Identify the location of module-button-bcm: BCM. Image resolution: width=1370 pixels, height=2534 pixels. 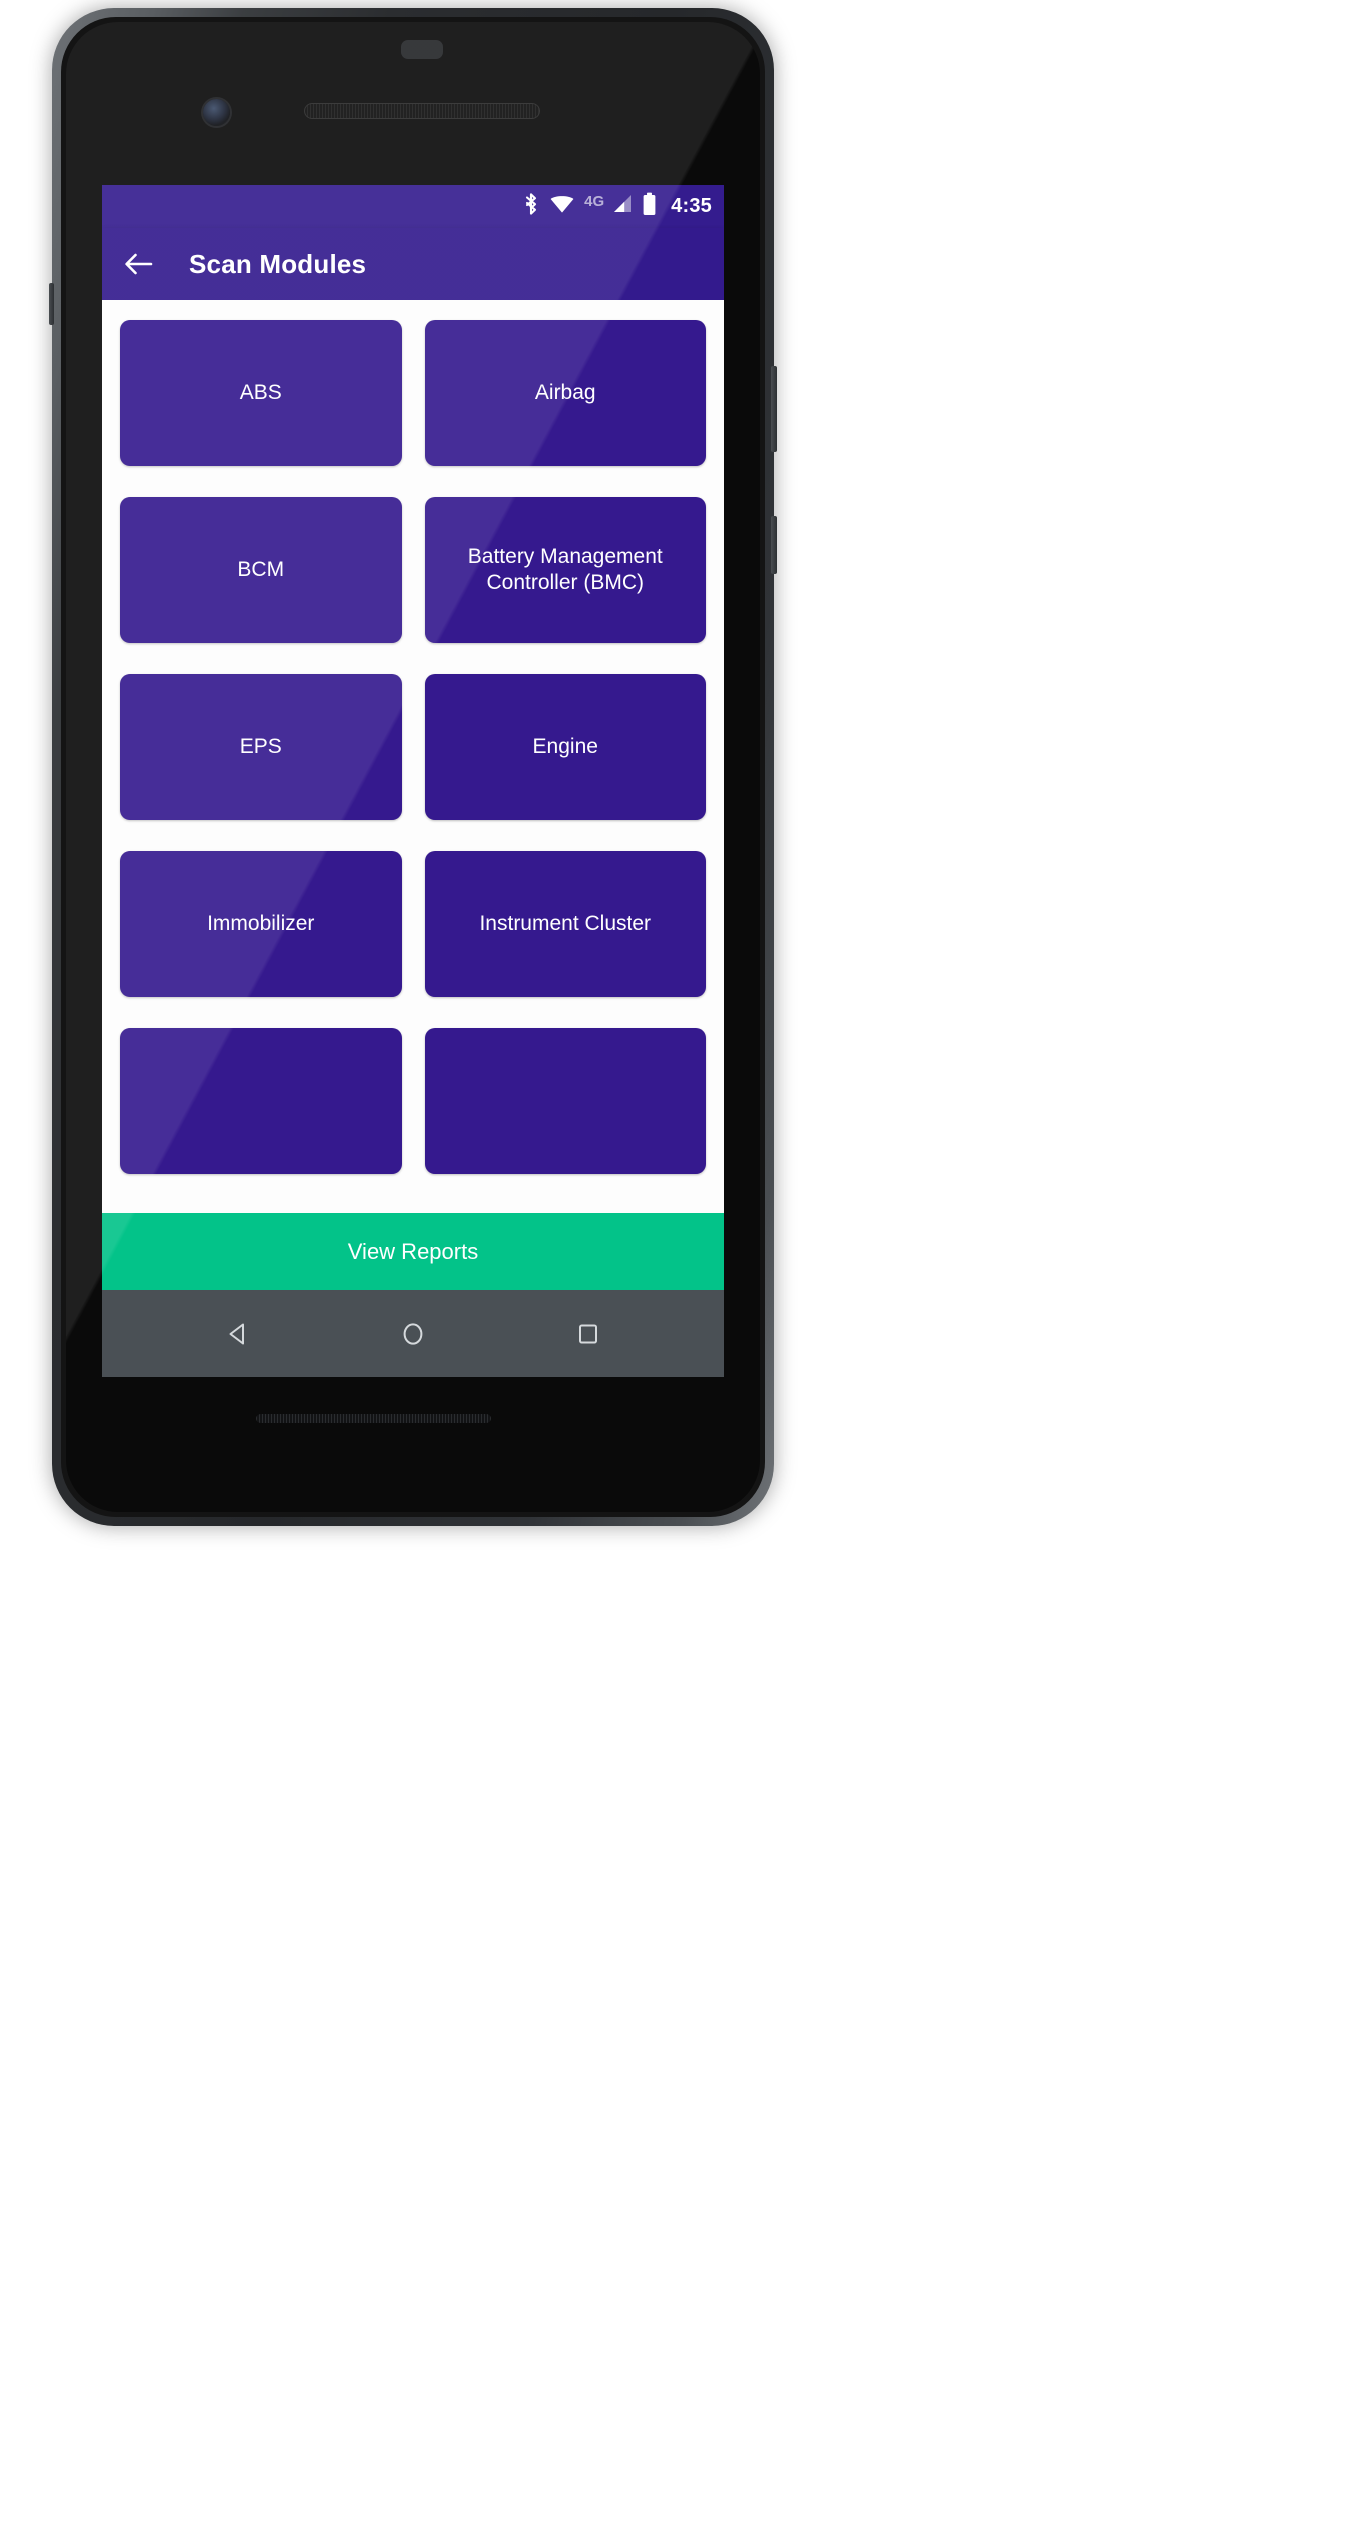
(261, 570).